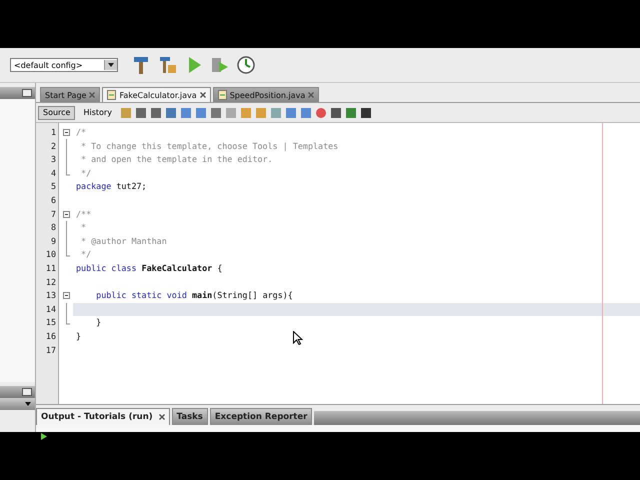 This screenshot has height=480, width=640. I want to click on view-tab: History, so click(97, 113).